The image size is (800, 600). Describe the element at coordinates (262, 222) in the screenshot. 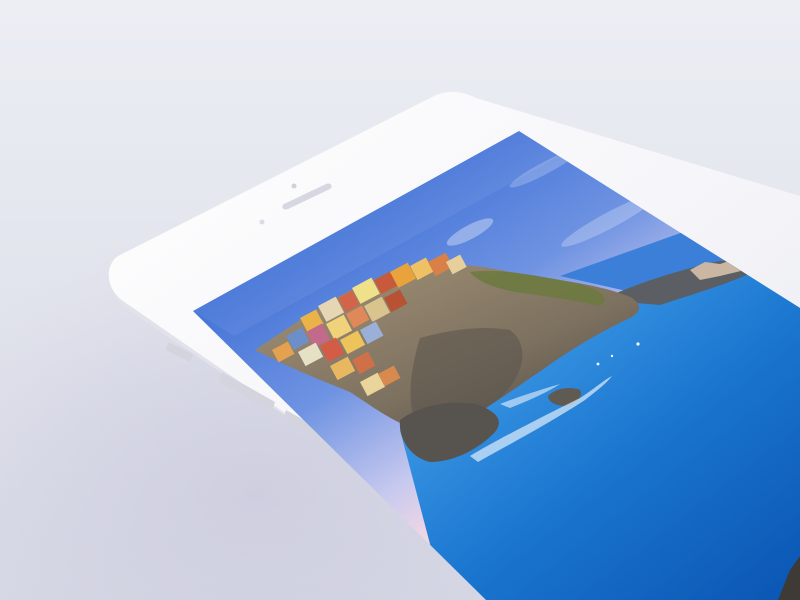

I see `proximity-sensor-icon` at that location.